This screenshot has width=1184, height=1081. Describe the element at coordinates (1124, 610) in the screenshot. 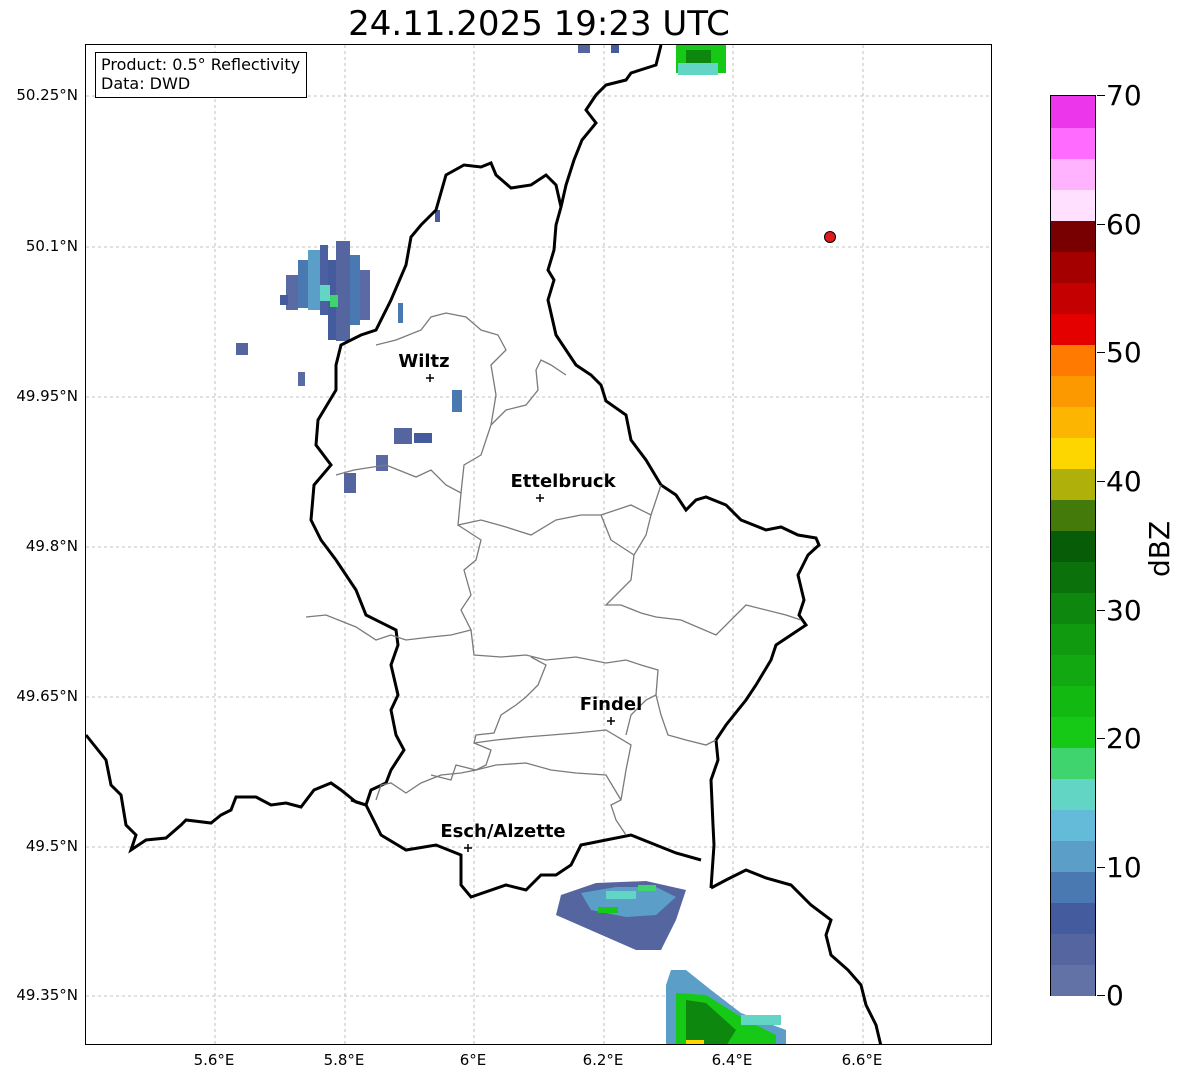

I see `colorbar-tick-label: 30` at that location.